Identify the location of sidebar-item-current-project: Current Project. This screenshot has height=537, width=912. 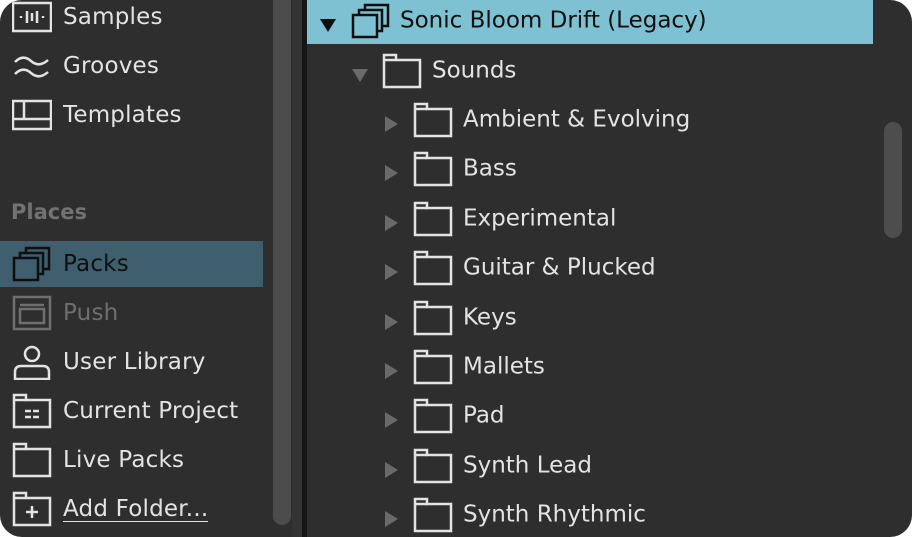
(131, 411).